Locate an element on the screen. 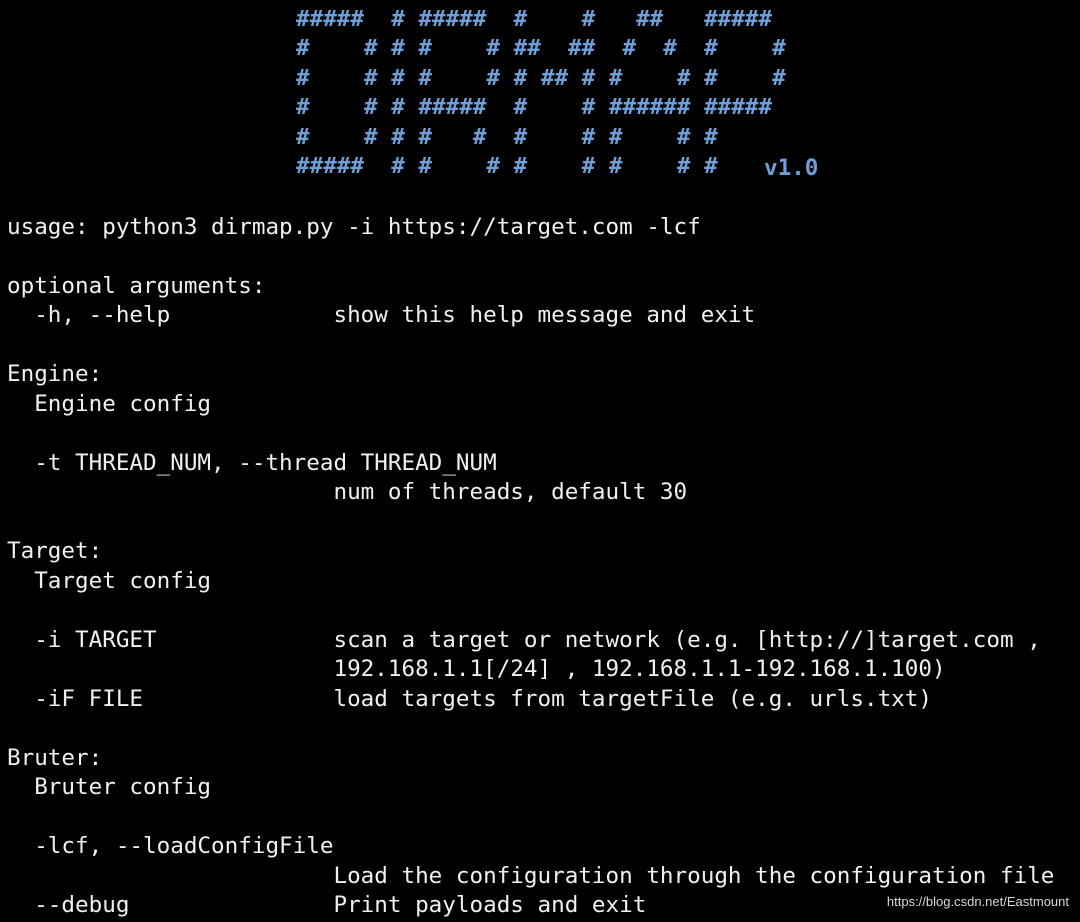 This screenshot has height=922, width=1080. thread-option: -t THREAD_NUM, --thread THREAD_NUM is located at coordinates (252, 463).